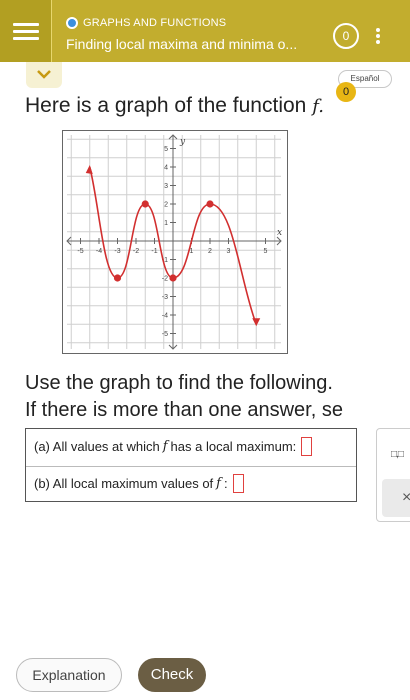  I want to click on explanation-button: Explanation, so click(69, 675).